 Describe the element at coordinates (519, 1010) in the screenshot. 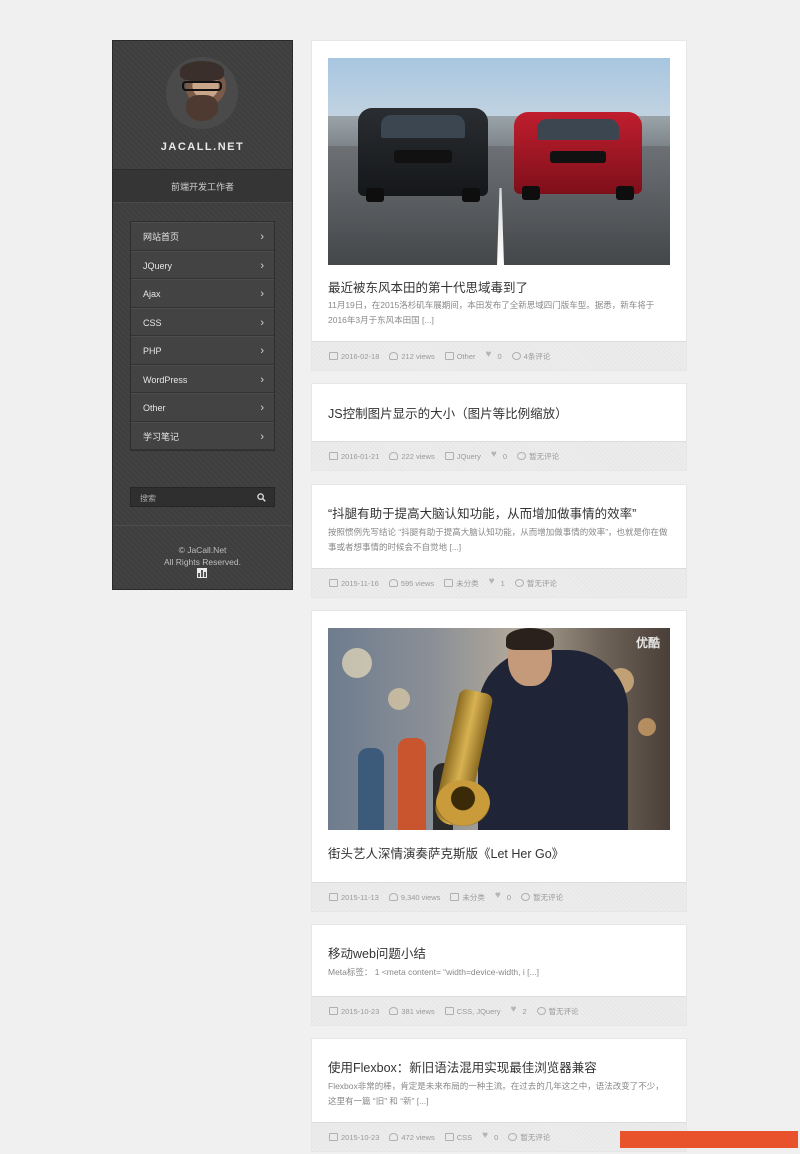

I see `post-likes: 2` at that location.